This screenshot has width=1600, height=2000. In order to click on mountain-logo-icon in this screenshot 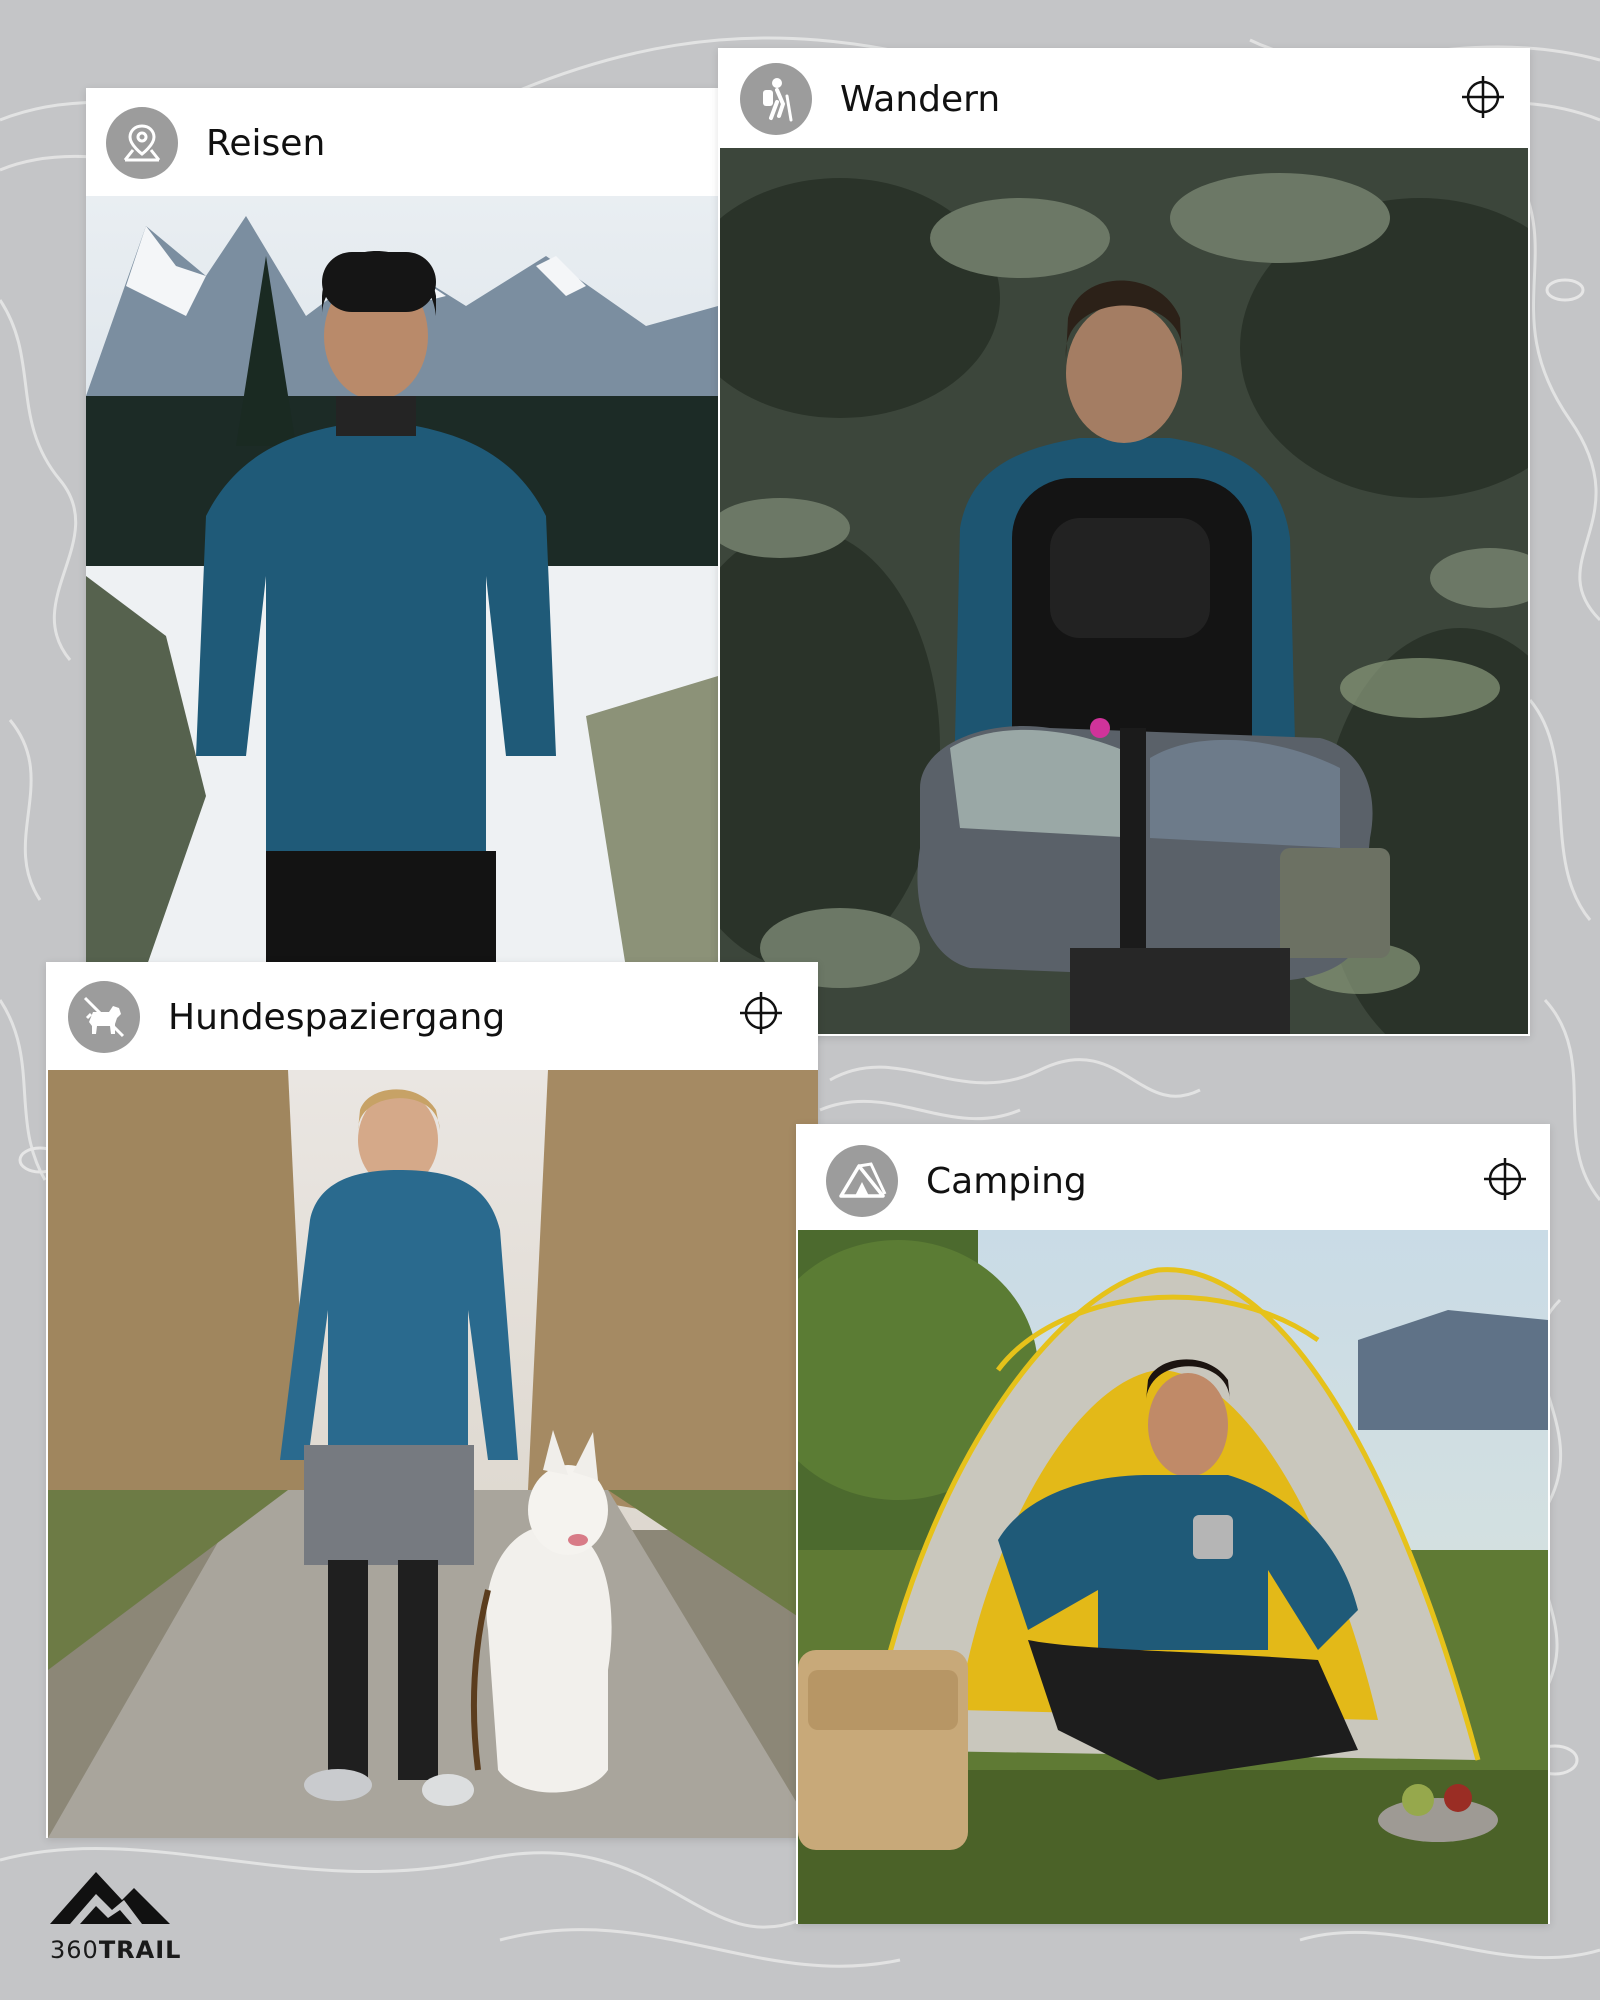, I will do `click(110, 1898)`.